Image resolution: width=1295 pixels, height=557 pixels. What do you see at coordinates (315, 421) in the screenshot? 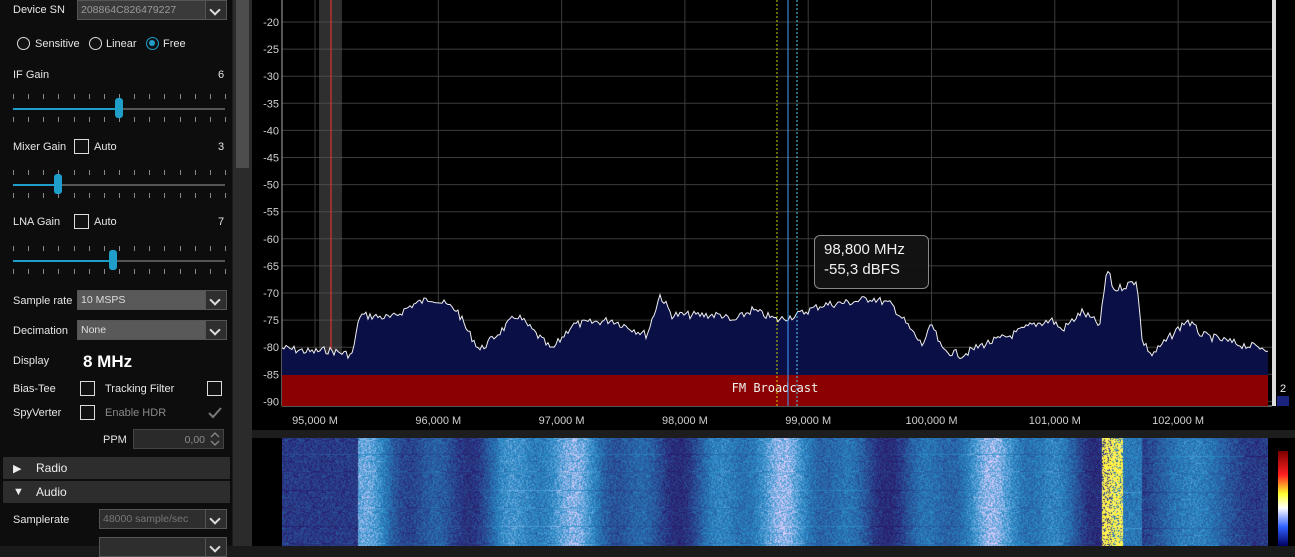
I see `x-tick-label: 95,000 M` at bounding box center [315, 421].